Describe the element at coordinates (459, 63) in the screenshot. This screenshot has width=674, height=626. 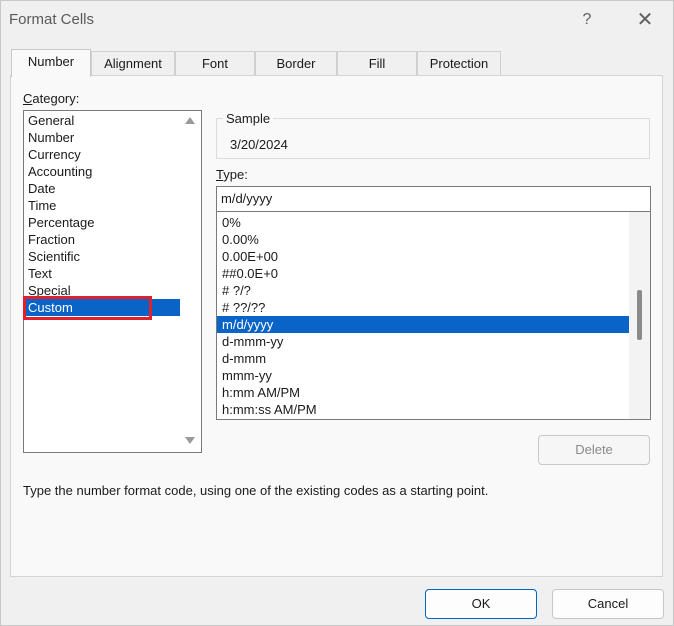
I see `tab-protection: Protection` at that location.